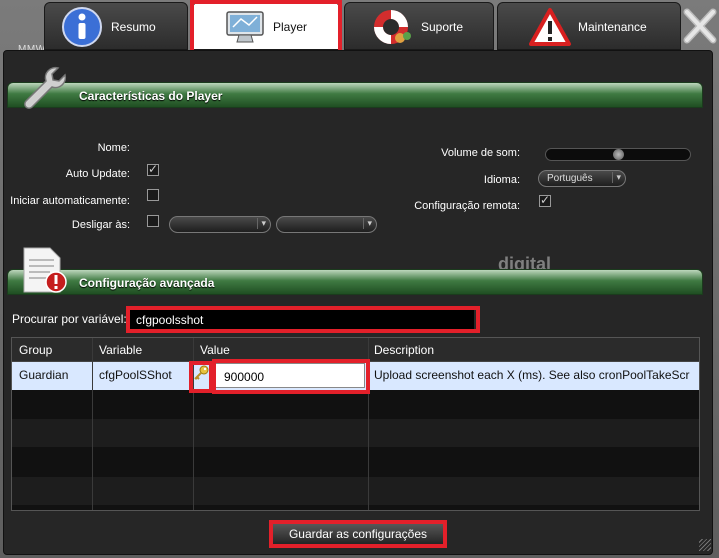 This screenshot has height=558, width=719. What do you see at coordinates (44, 375) in the screenshot?
I see `cell-group: Guardian` at bounding box center [44, 375].